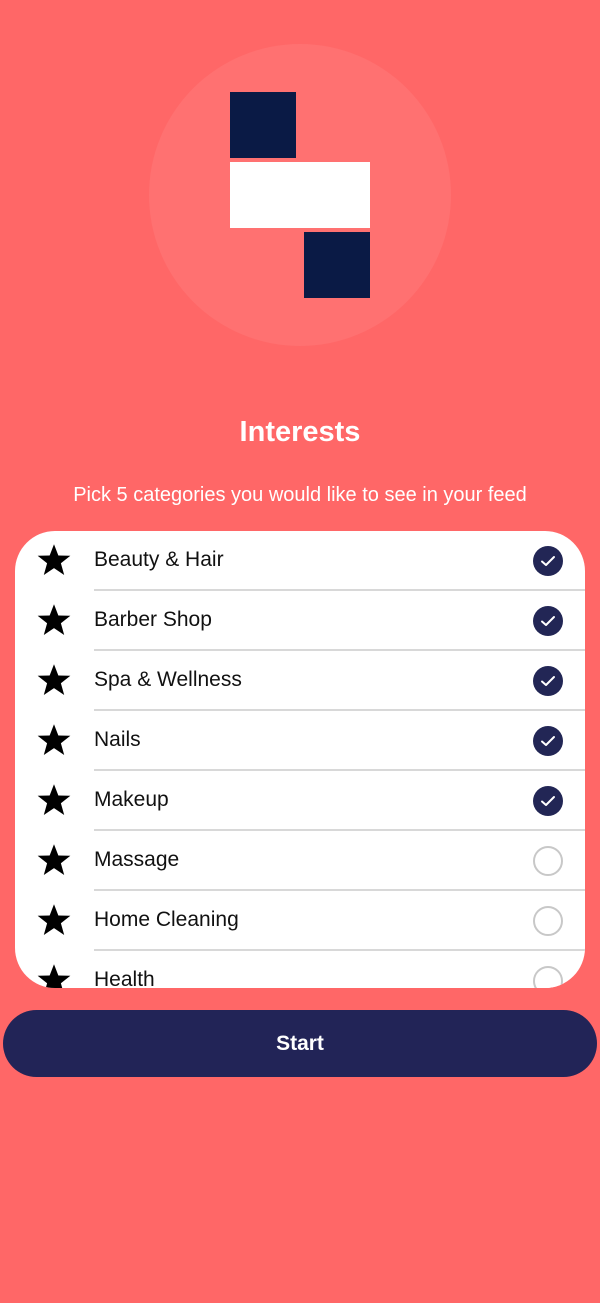 This screenshot has width=600, height=1303. I want to click on start-button: Start, so click(300, 1043).